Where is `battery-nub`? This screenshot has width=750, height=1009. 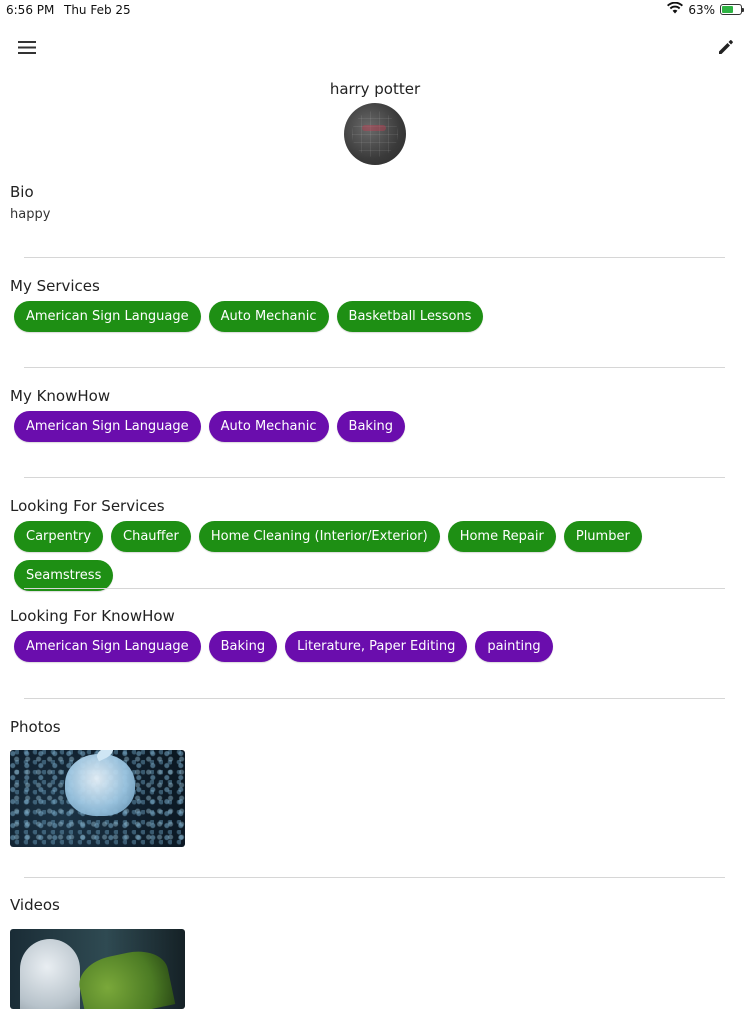 battery-nub is located at coordinates (743, 10).